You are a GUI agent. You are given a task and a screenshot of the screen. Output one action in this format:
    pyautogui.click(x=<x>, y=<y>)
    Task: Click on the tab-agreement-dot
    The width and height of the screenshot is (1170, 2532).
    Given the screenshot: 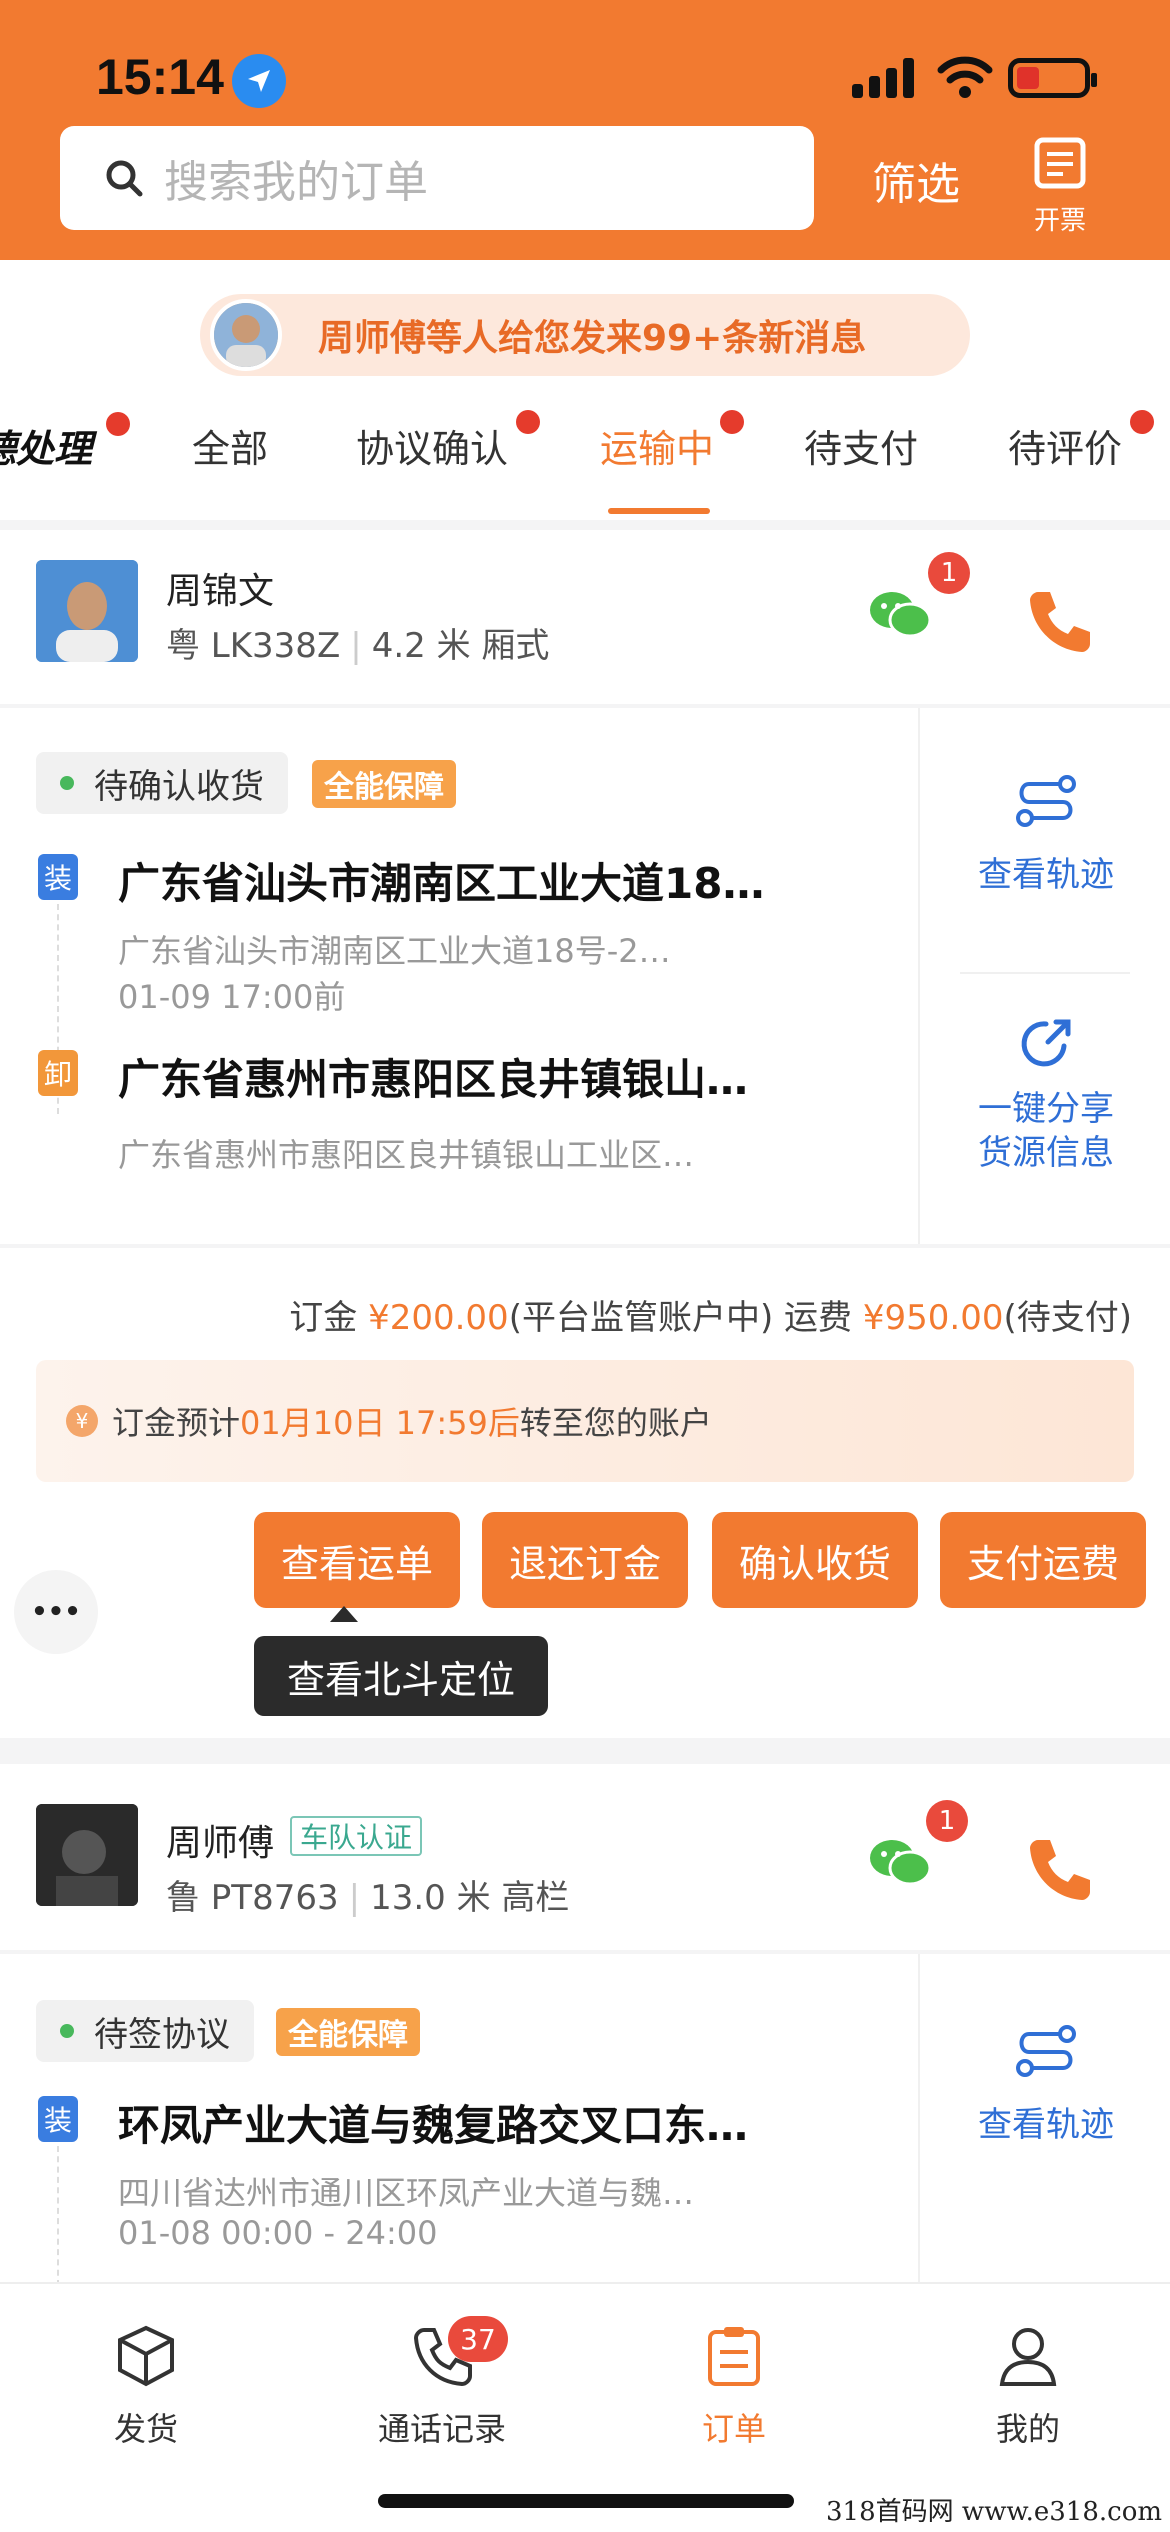 What is the action you would take?
    pyautogui.click(x=528, y=422)
    